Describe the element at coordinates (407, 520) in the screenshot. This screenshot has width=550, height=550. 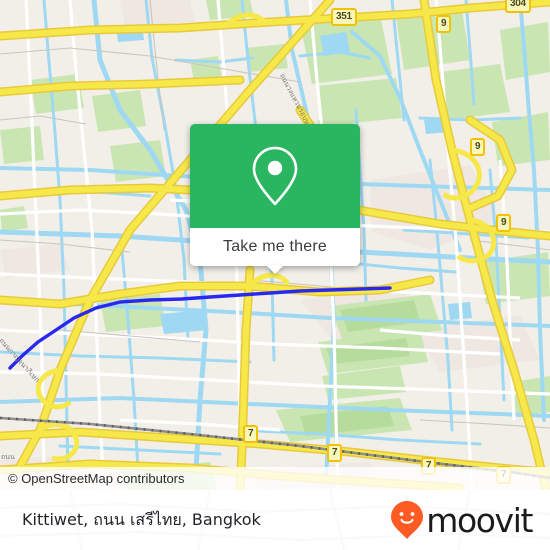
I see `moovit-smiling-pin-icon` at that location.